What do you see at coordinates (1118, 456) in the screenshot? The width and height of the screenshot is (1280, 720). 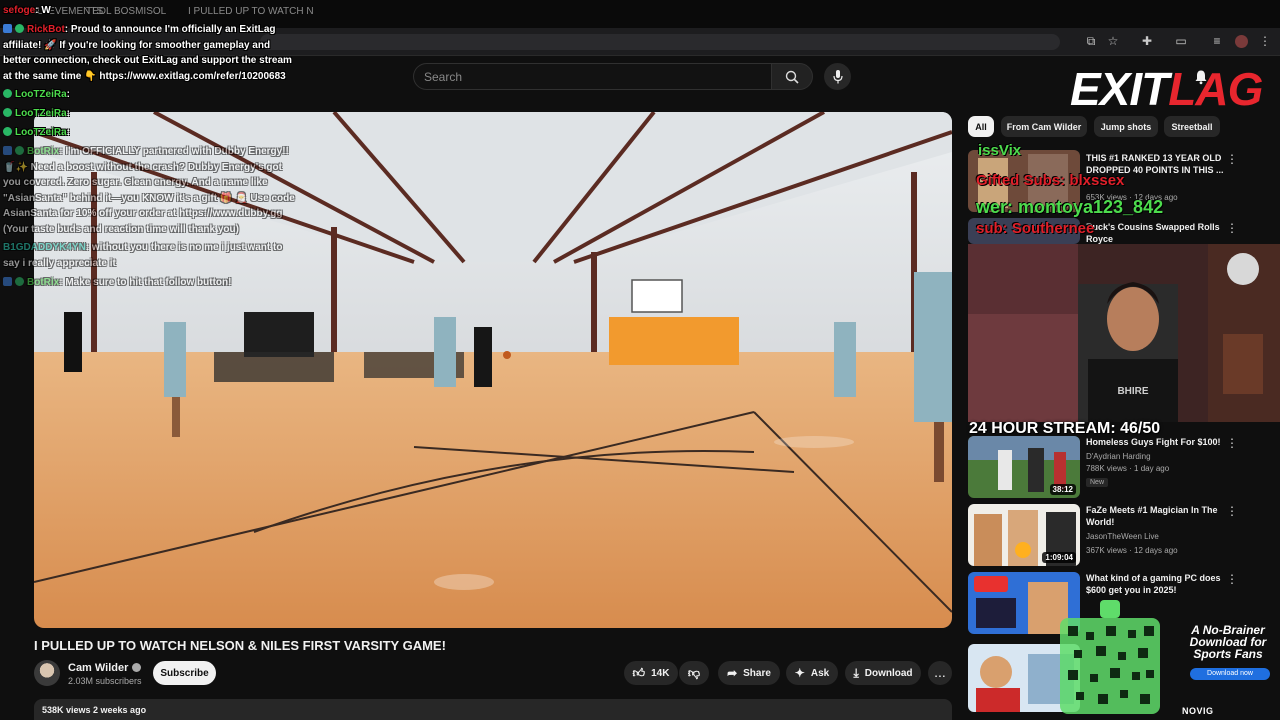 I see `related-channel: D'Aydrian Harding` at bounding box center [1118, 456].